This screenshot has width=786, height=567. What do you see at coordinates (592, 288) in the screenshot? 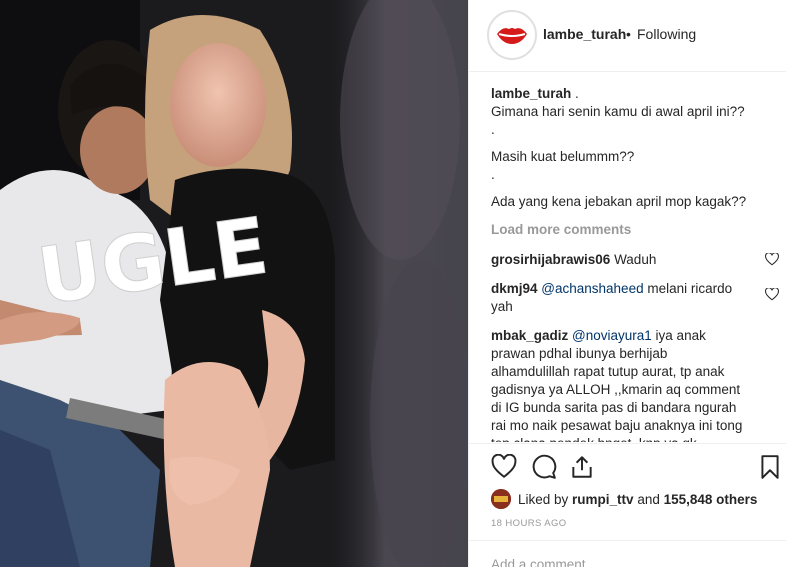
I see `comment-mention: @achanshaheed` at bounding box center [592, 288].